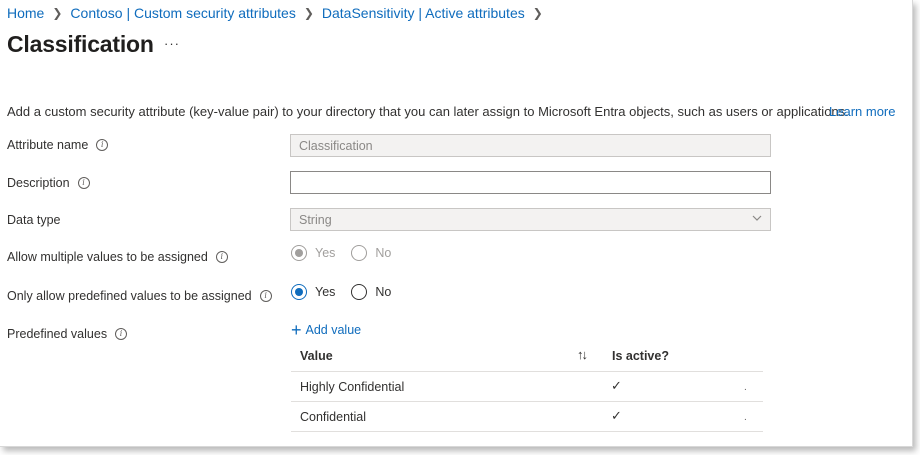  What do you see at coordinates (316, 356) in the screenshot?
I see `column-header-value: Value` at bounding box center [316, 356].